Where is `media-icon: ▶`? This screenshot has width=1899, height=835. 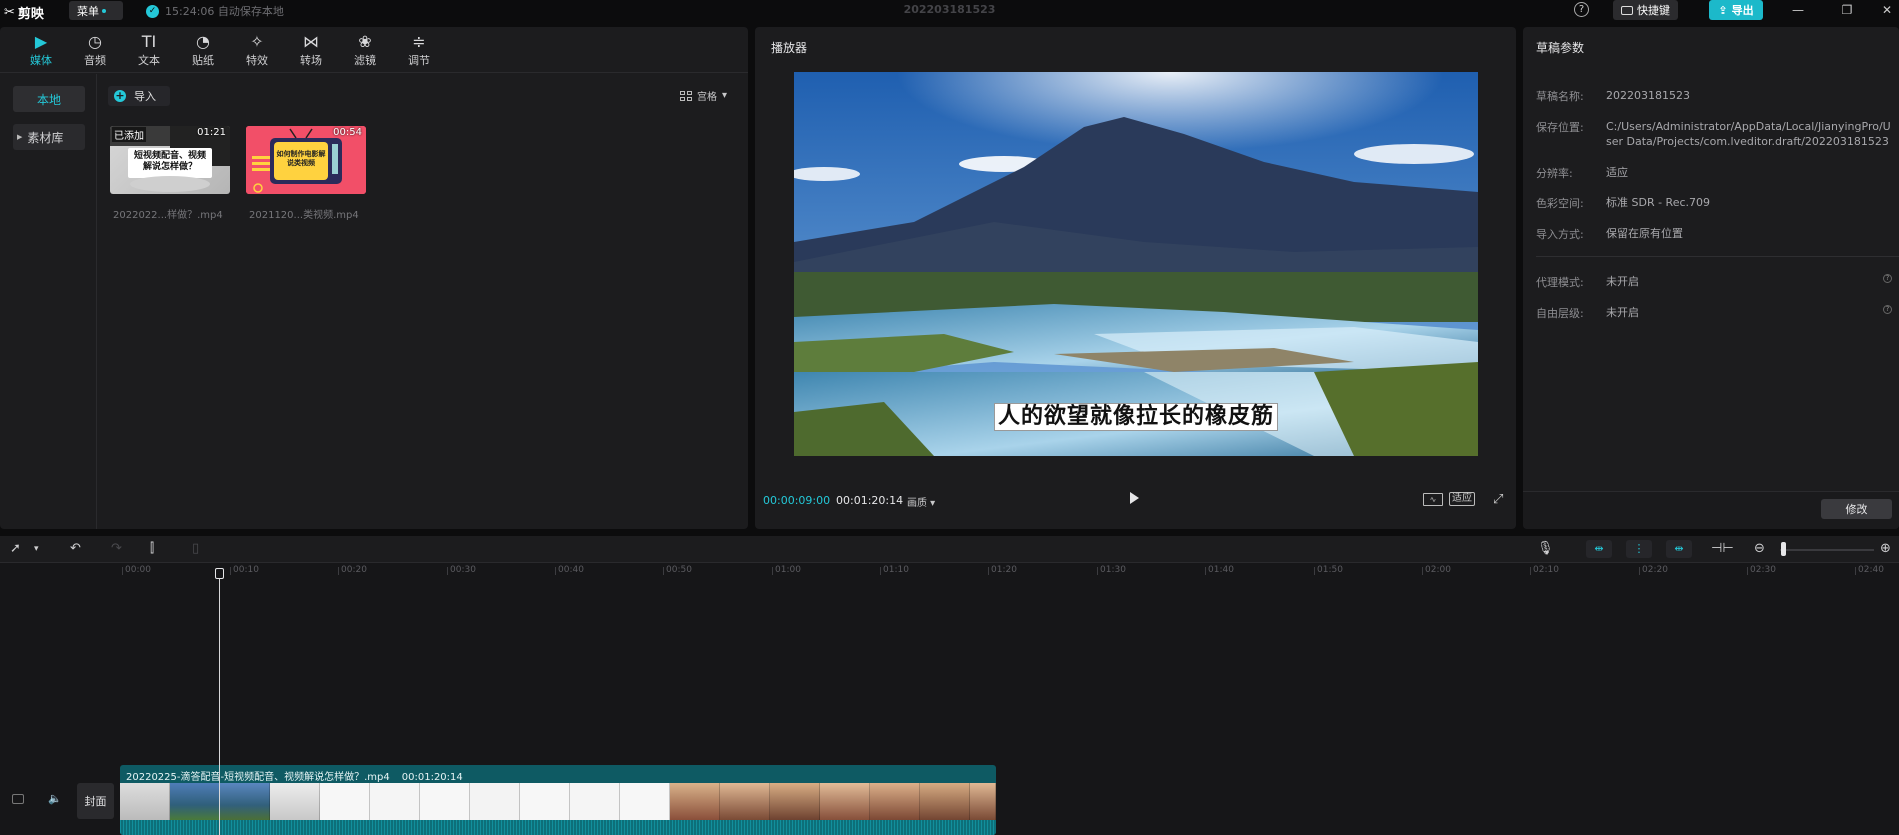 media-icon: ▶ is located at coordinates (41, 41).